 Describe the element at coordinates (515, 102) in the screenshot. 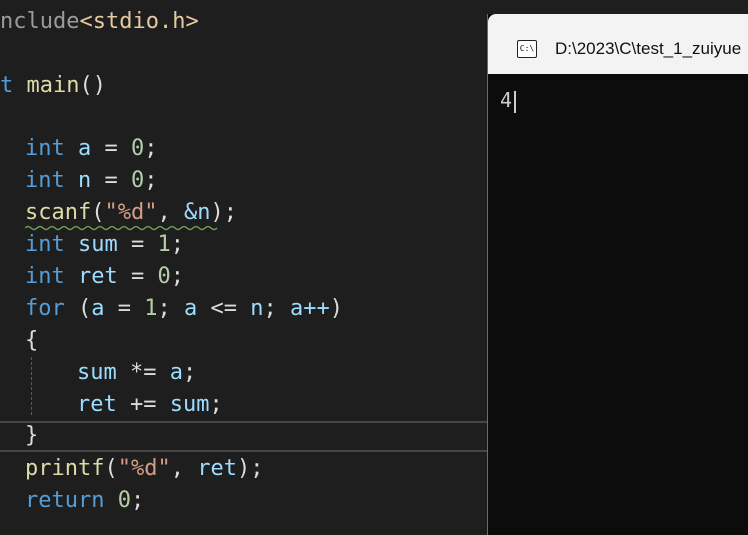

I see `text-cursor` at that location.